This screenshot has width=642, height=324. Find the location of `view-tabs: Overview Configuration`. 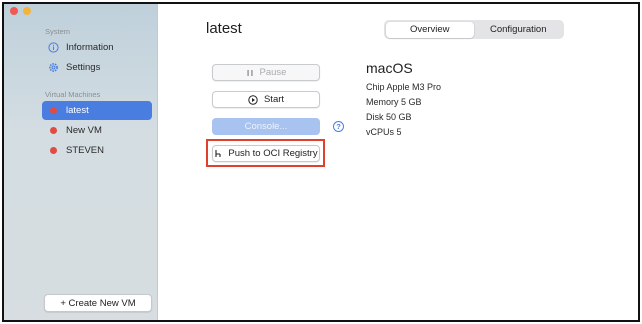

view-tabs: Overview Configuration is located at coordinates (474, 29).